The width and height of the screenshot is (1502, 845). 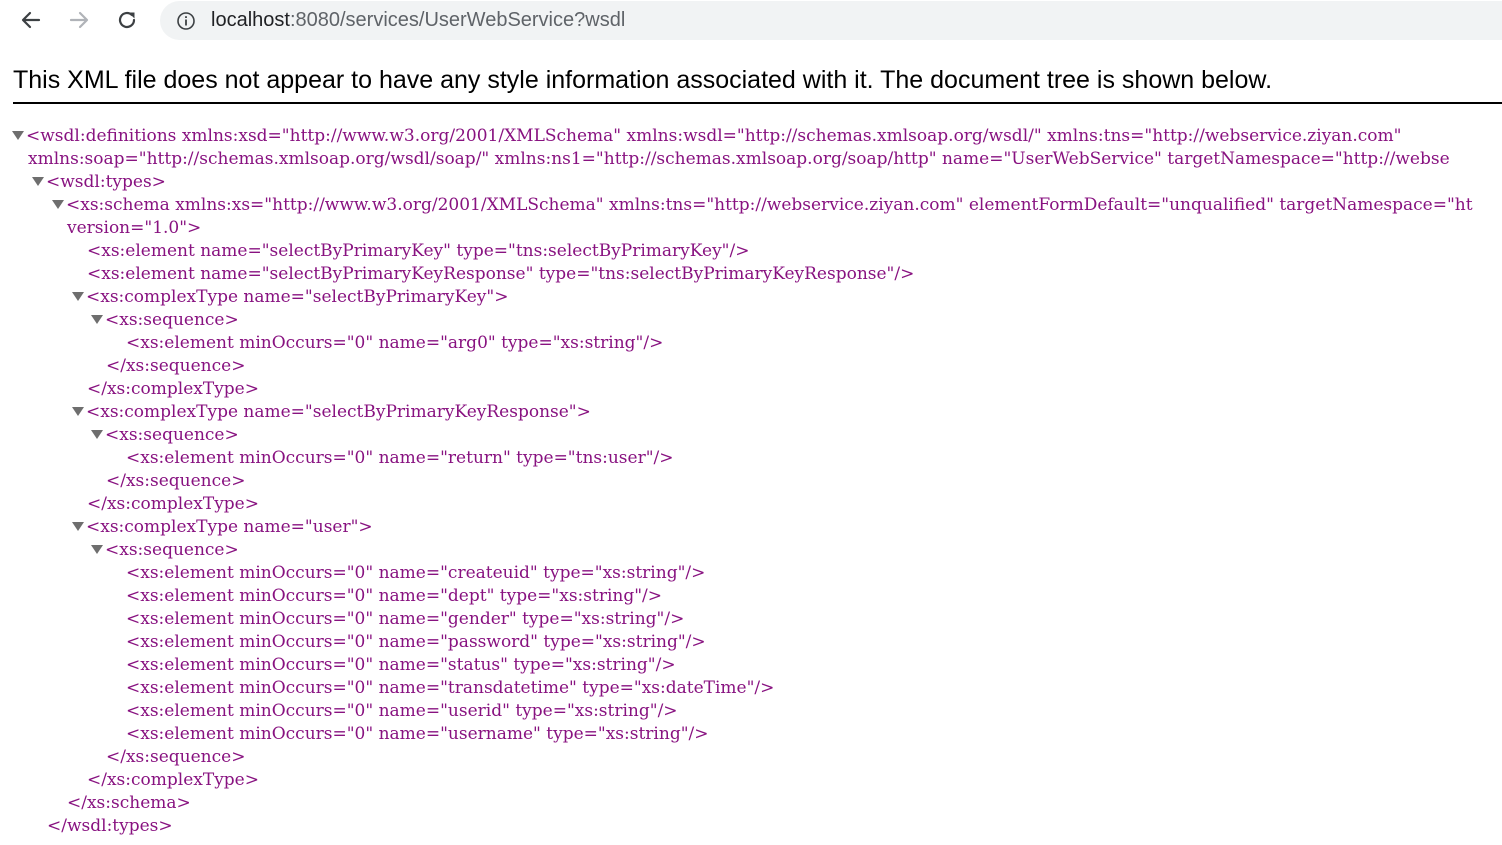 I want to click on reload-button, so click(x=127, y=20).